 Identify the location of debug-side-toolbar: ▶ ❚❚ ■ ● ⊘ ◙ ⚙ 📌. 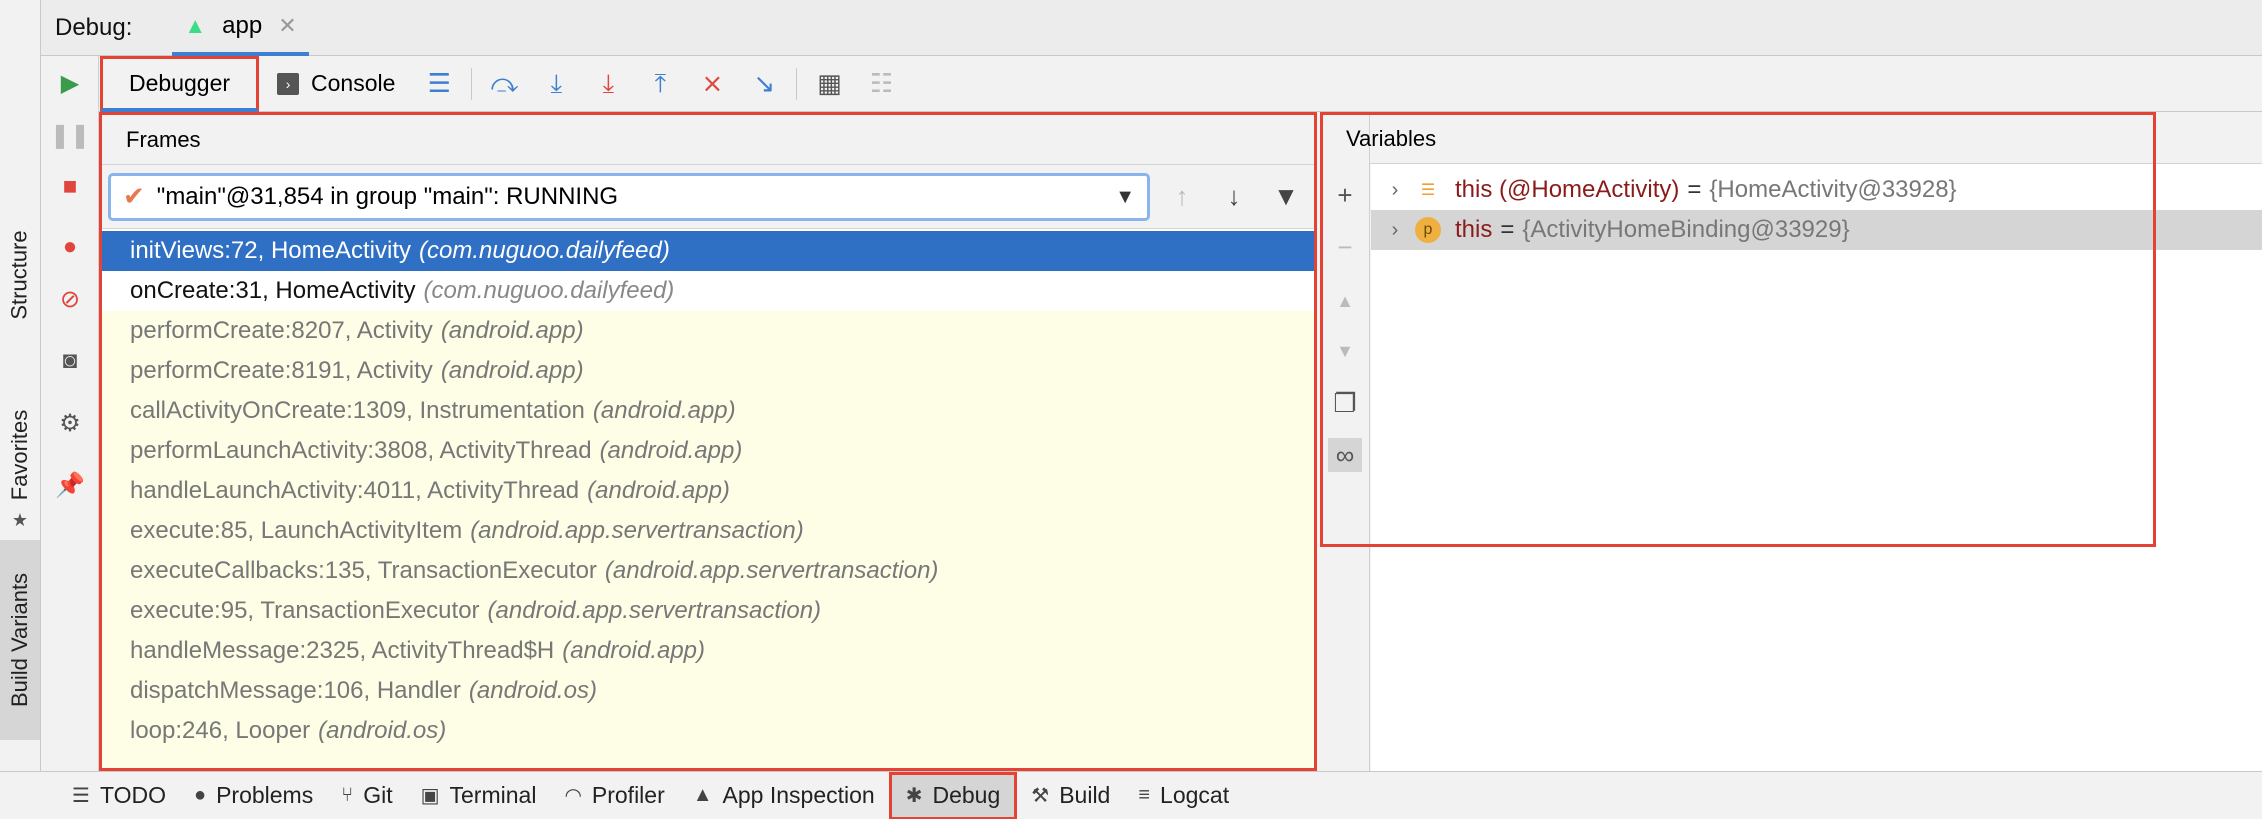
(70, 413).